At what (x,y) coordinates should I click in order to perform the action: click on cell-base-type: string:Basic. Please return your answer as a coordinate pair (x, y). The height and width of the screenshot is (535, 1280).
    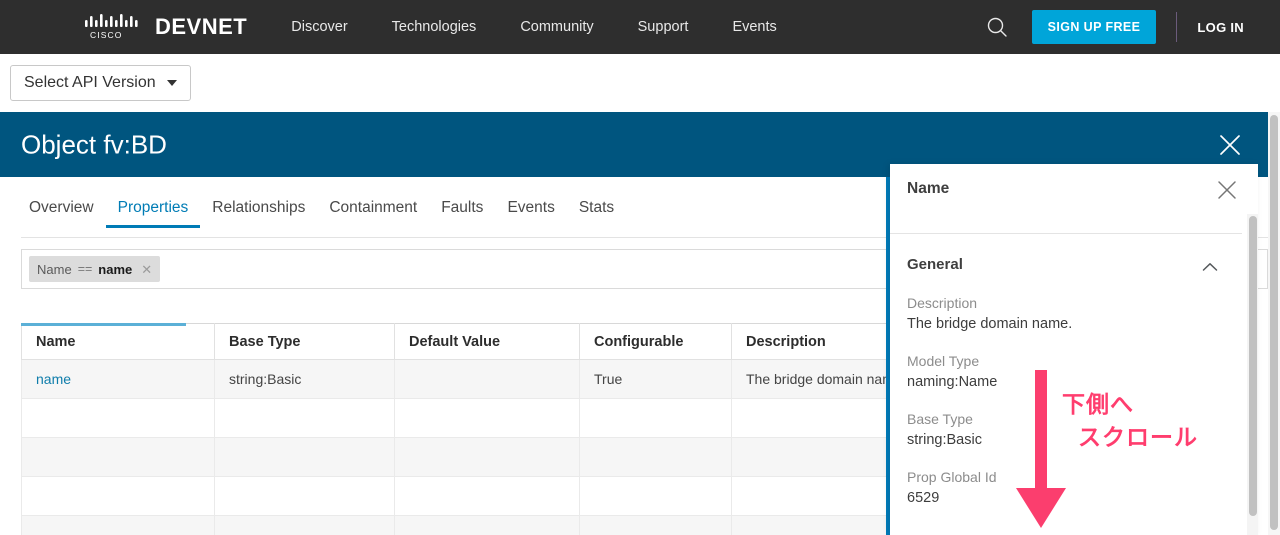
    Looking at the image, I should click on (304, 379).